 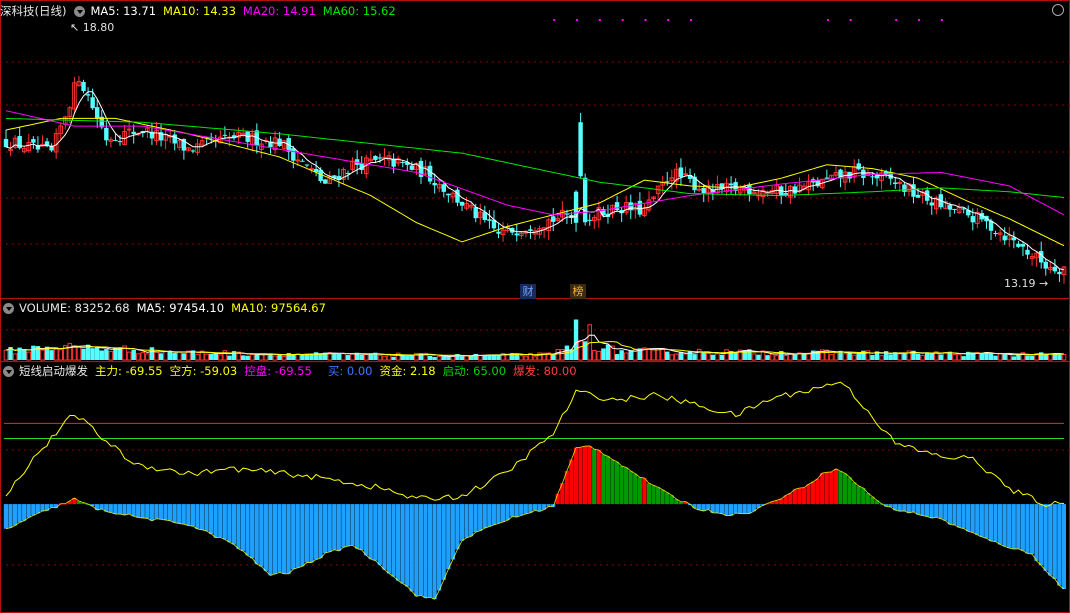 I want to click on price-title: 深科技(日线), so click(x=33, y=11).